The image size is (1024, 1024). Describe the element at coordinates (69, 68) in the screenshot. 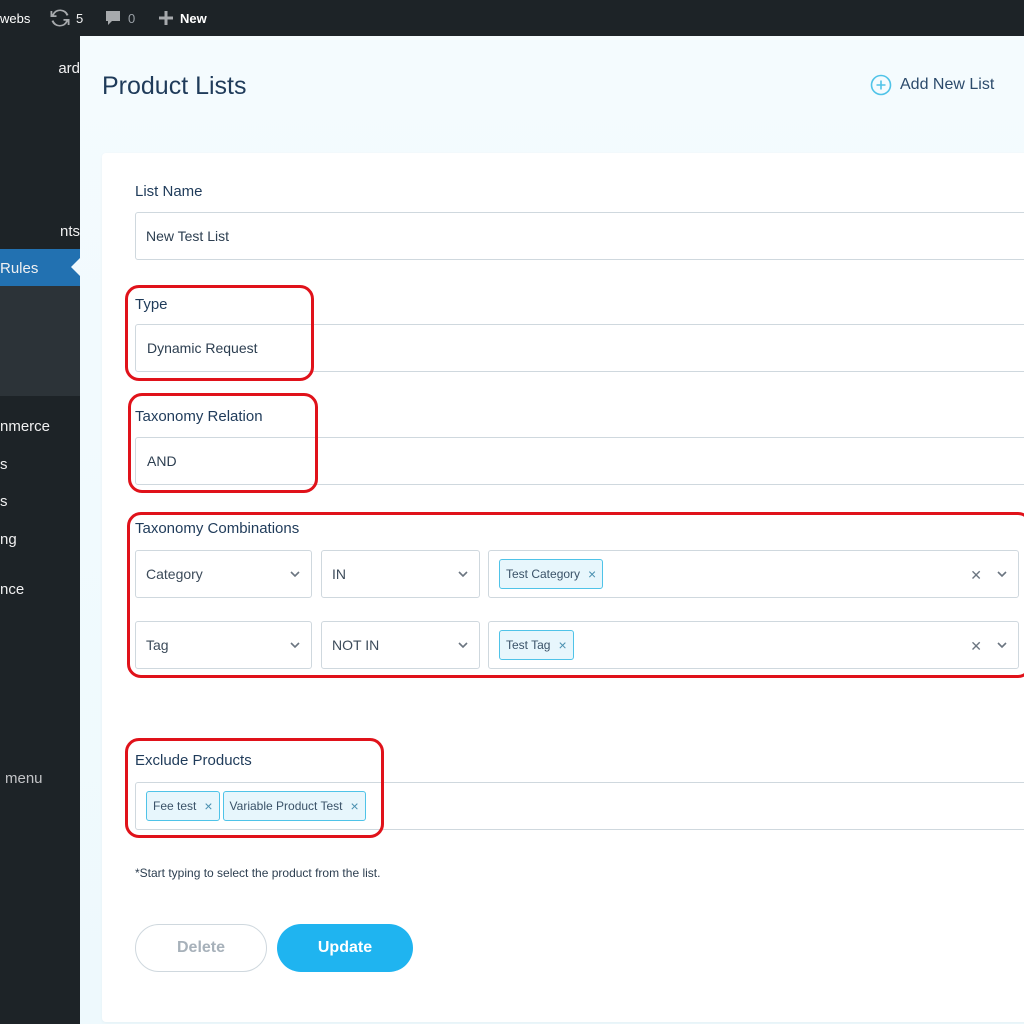

I see `sidebar-item-label: ard` at that location.